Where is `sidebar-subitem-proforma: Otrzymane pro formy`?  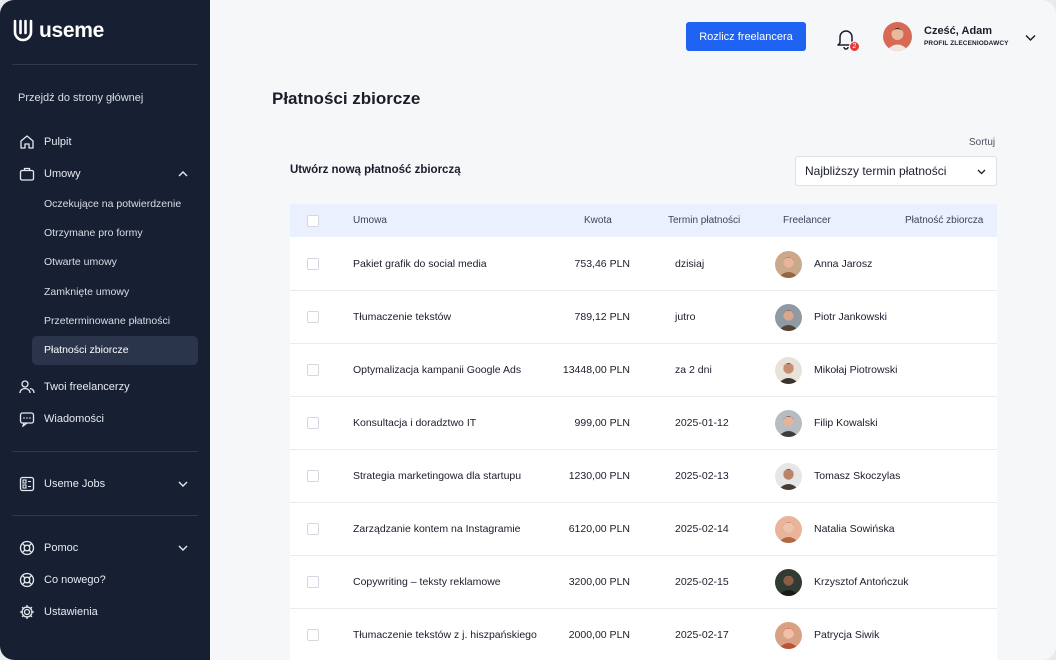
sidebar-subitem-proforma: Otrzymane pro formy is located at coordinates (93, 233).